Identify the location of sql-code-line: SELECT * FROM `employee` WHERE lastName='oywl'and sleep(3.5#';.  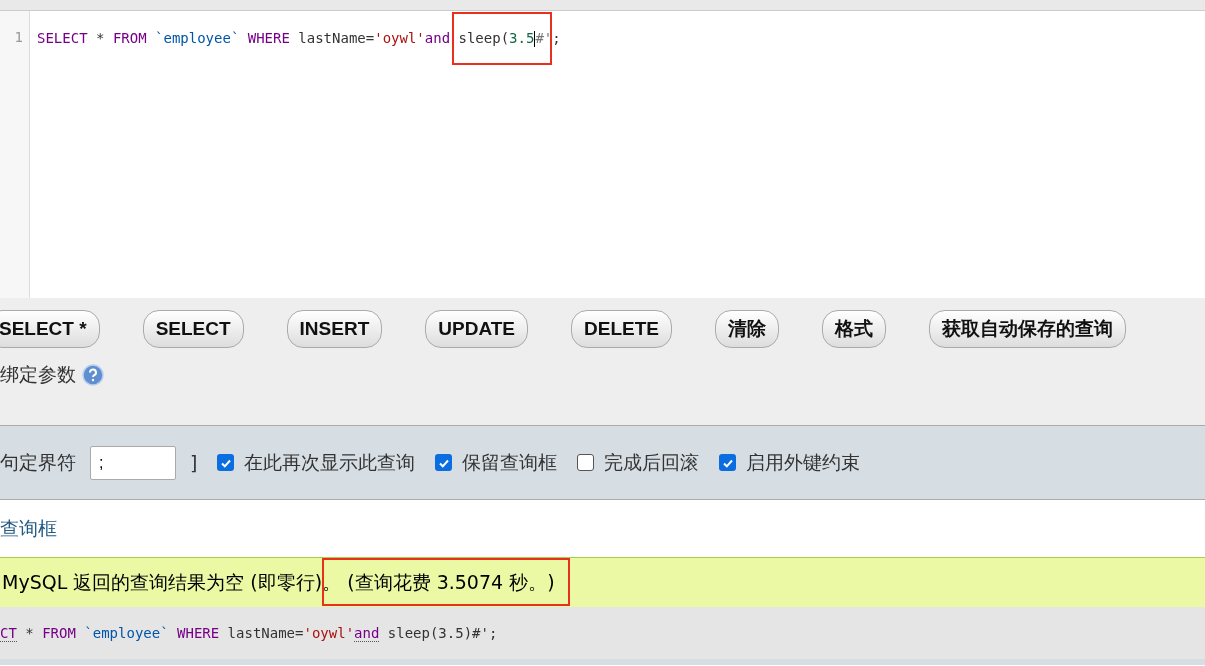
(295, 29).